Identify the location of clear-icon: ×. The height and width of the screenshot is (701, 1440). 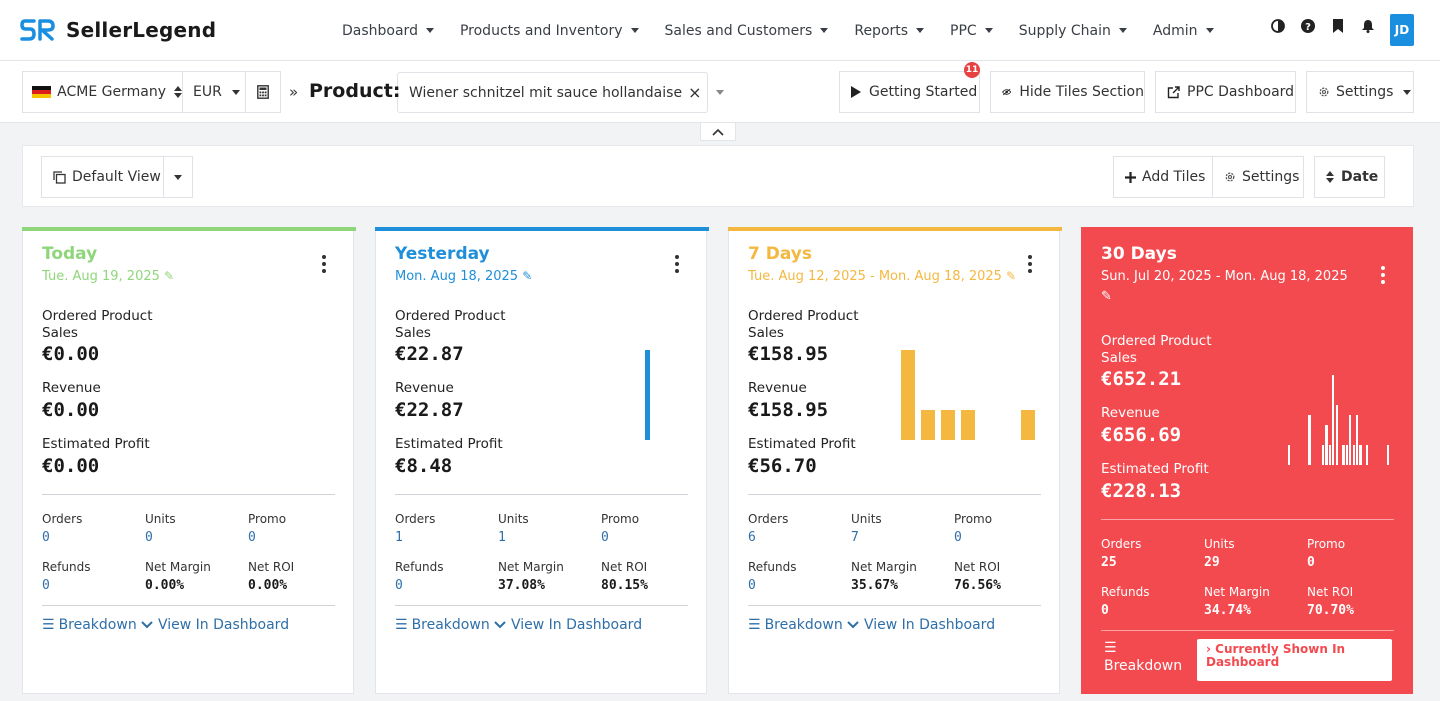
(694, 92).